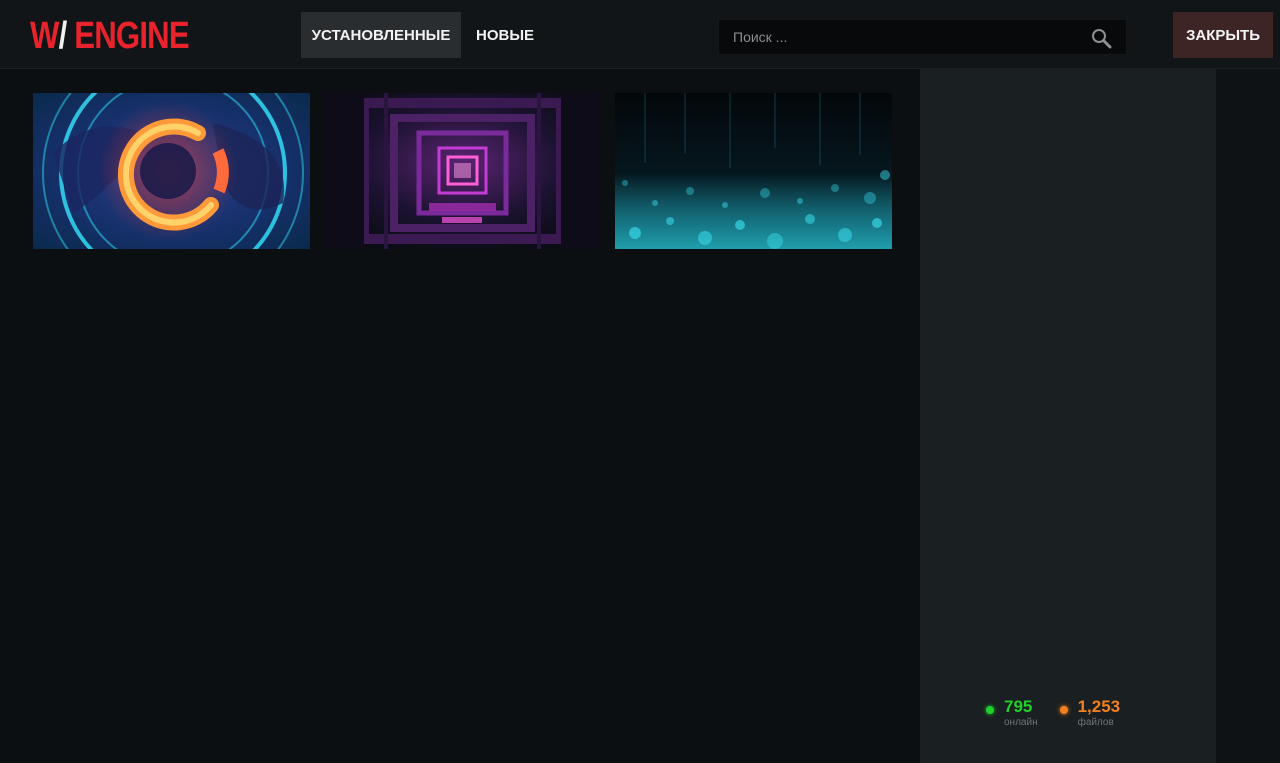 Image resolution: width=1280 pixels, height=763 pixels. Describe the element at coordinates (1248, 416) in the screenshot. I see `right-gutter` at that location.